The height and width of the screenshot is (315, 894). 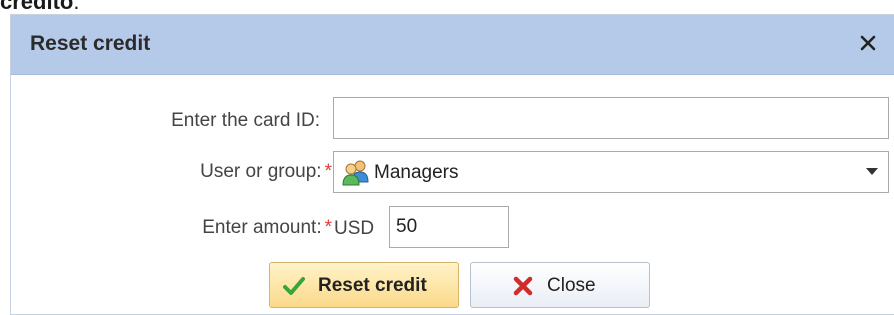 I want to click on close-button: Close, so click(x=560, y=285).